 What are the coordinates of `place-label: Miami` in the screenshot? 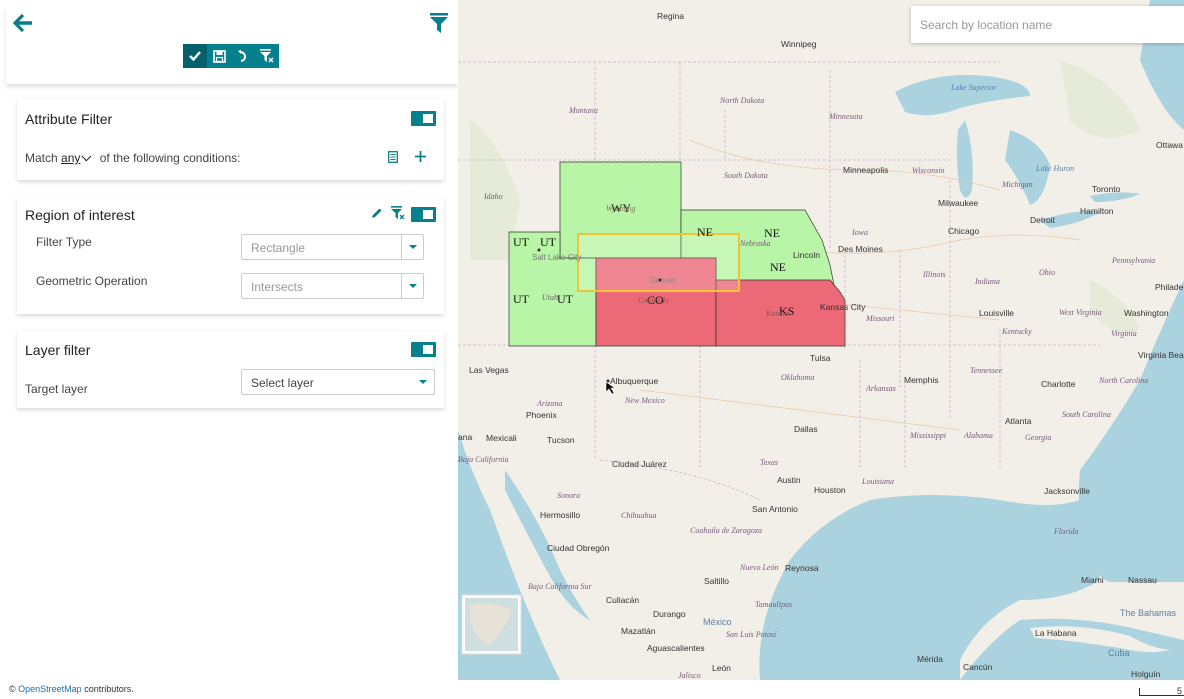 It's located at (1092, 580).